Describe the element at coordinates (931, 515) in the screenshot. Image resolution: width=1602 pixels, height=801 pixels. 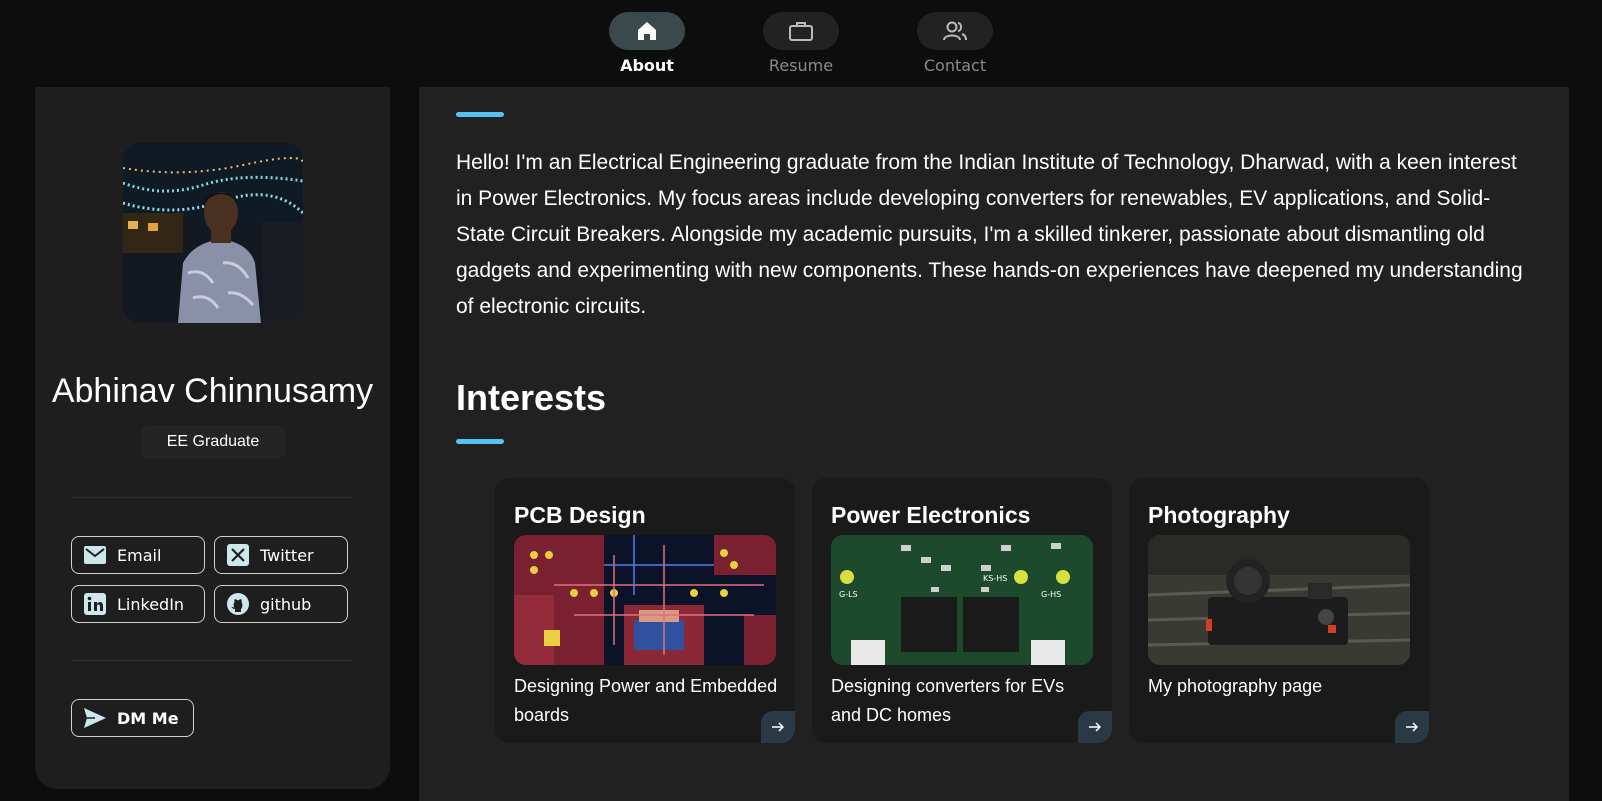
I see `card-title: Power Electronics` at that location.